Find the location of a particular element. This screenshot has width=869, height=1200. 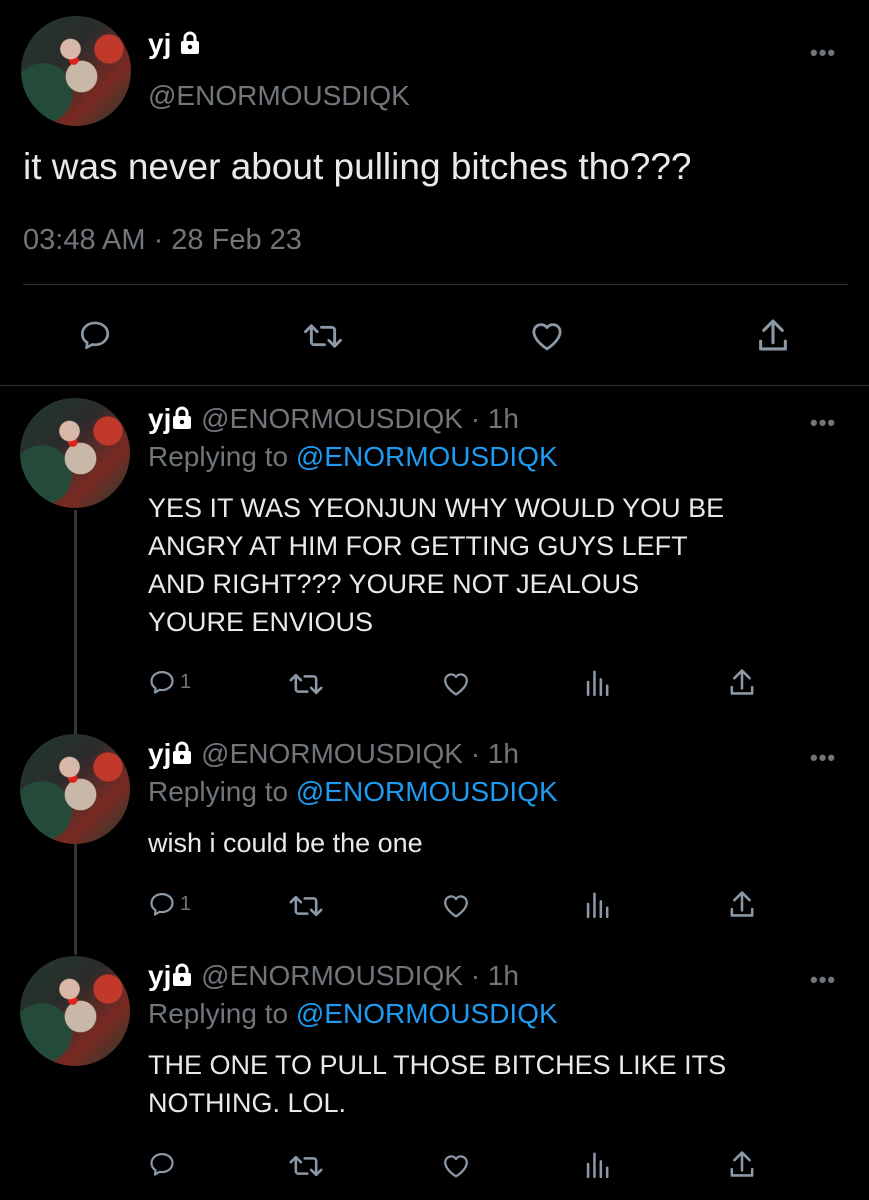

reply-button is located at coordinates (164, 1164).